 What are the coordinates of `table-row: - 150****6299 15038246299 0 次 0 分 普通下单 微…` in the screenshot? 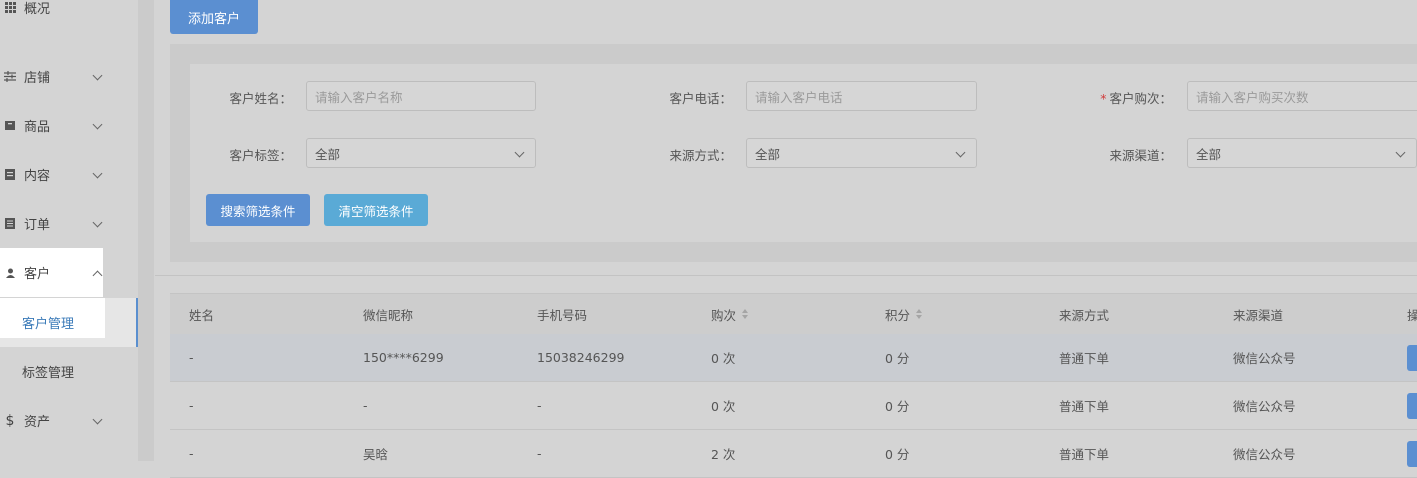 It's located at (793, 358).